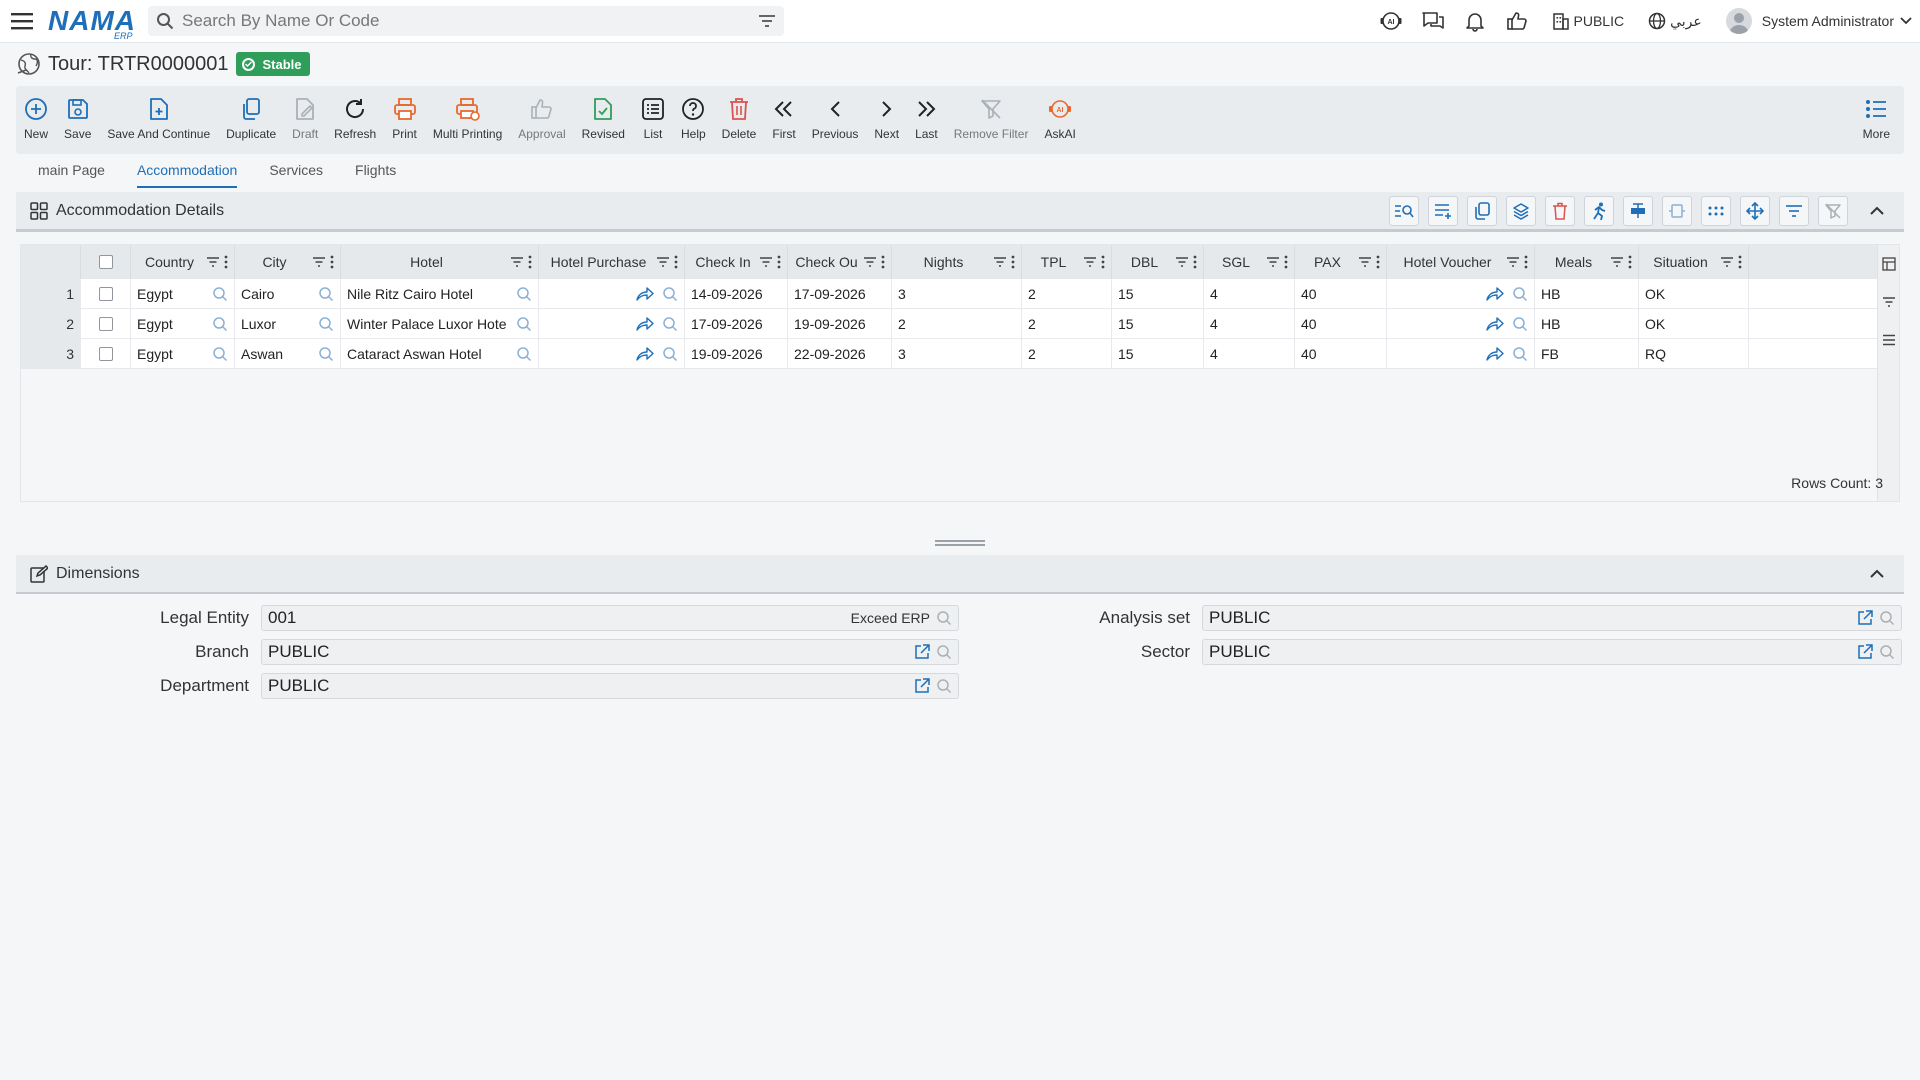  I want to click on col-nights: Nights, so click(957, 262).